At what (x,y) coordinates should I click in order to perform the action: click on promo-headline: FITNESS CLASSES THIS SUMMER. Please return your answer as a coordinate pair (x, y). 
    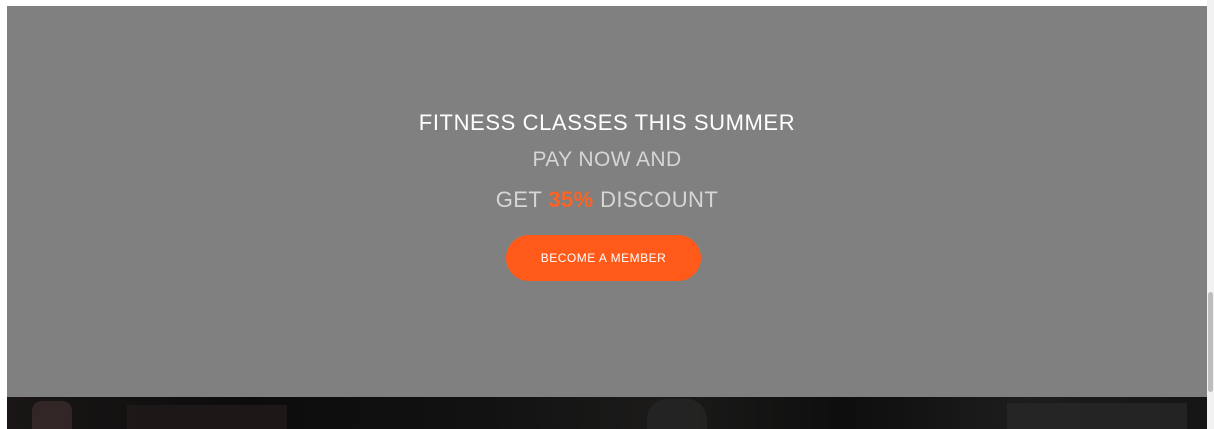
    Looking at the image, I should click on (607, 122).